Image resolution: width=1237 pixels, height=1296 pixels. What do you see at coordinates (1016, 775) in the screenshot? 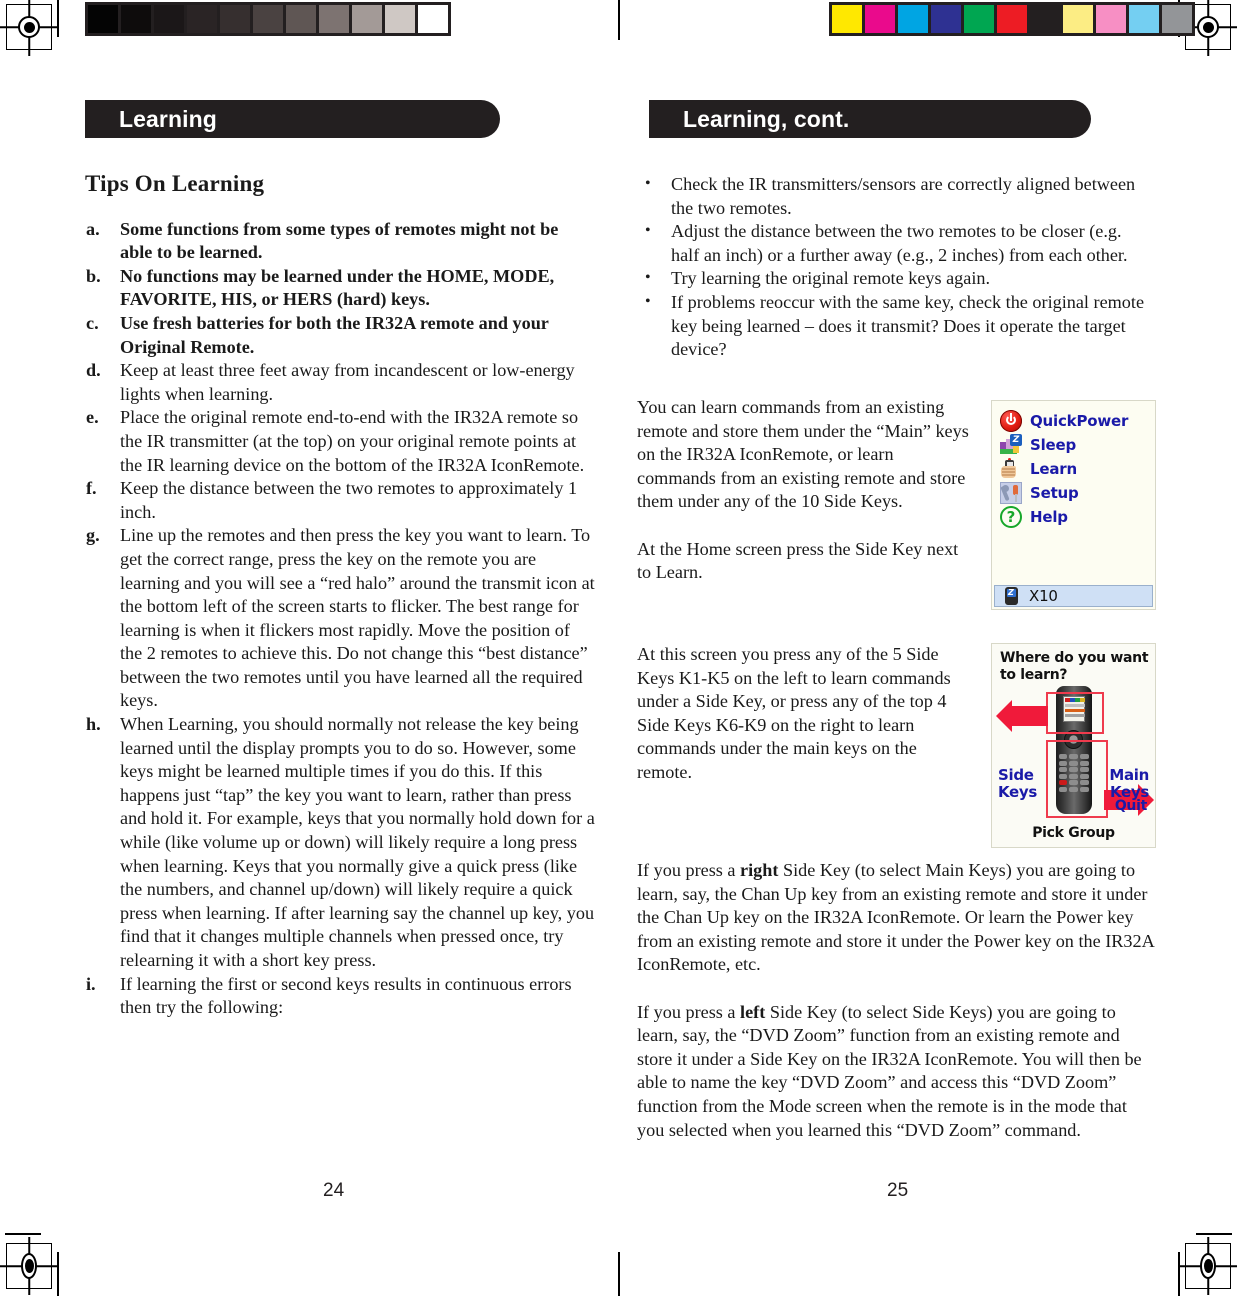
I see `side-keys-label-line1: Side` at bounding box center [1016, 775].